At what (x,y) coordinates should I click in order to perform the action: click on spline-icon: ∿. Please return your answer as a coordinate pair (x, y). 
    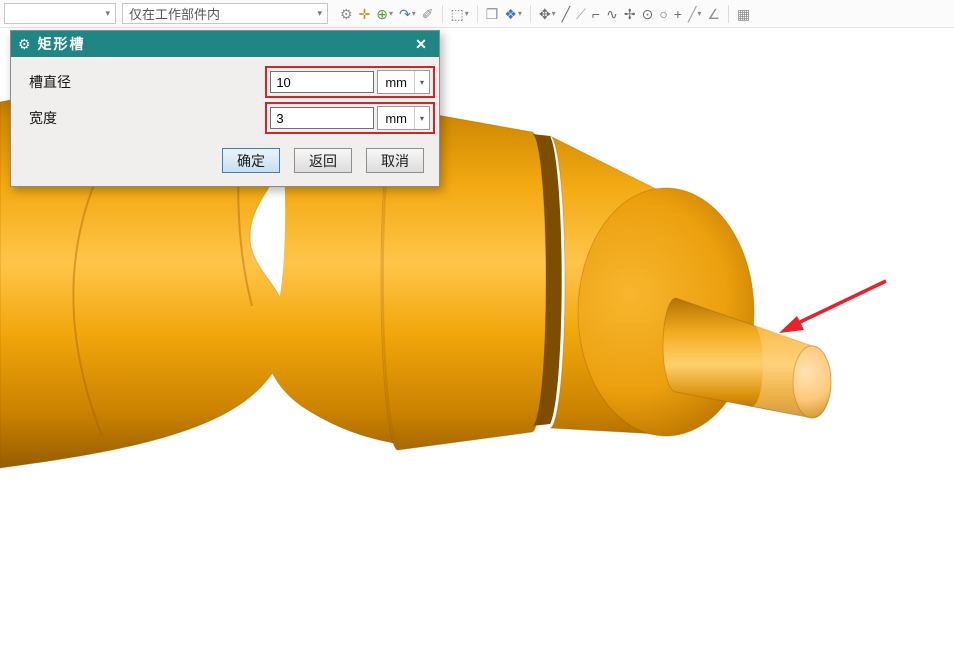
    Looking at the image, I should click on (612, 14).